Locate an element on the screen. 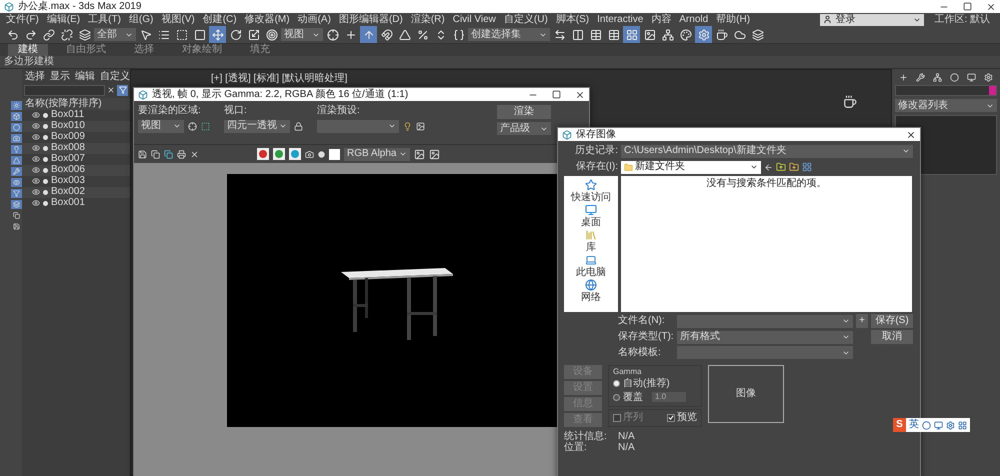 The image size is (1000, 476). settings-icon is located at coordinates (950, 425).